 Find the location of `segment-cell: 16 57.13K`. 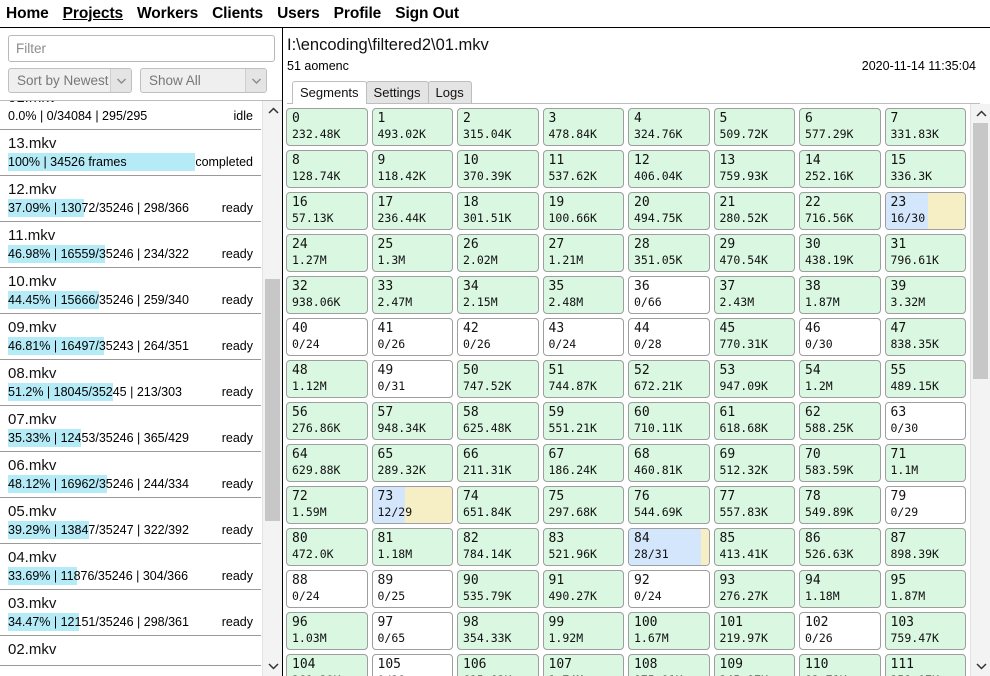

segment-cell: 16 57.13K is located at coordinates (327, 211).